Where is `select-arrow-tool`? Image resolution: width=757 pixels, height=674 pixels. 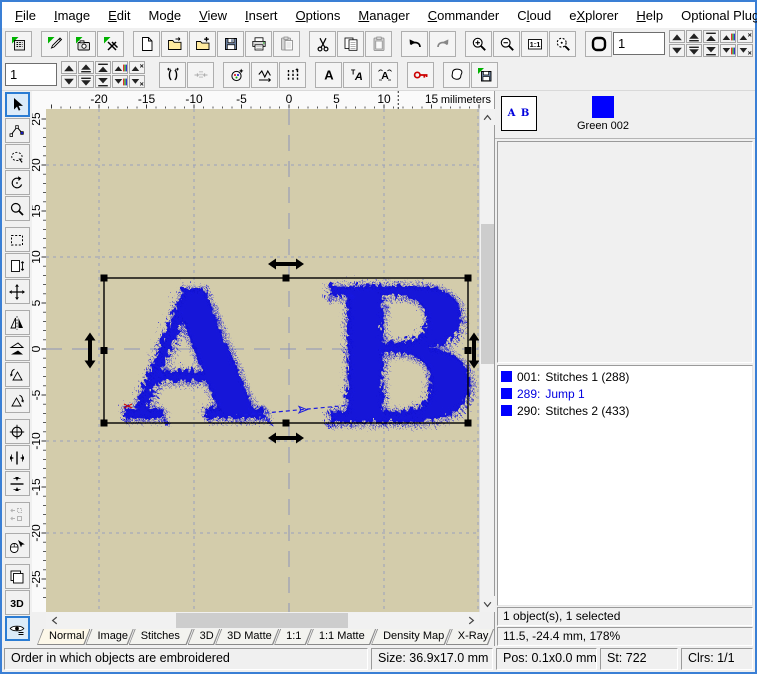 select-arrow-tool is located at coordinates (17, 104).